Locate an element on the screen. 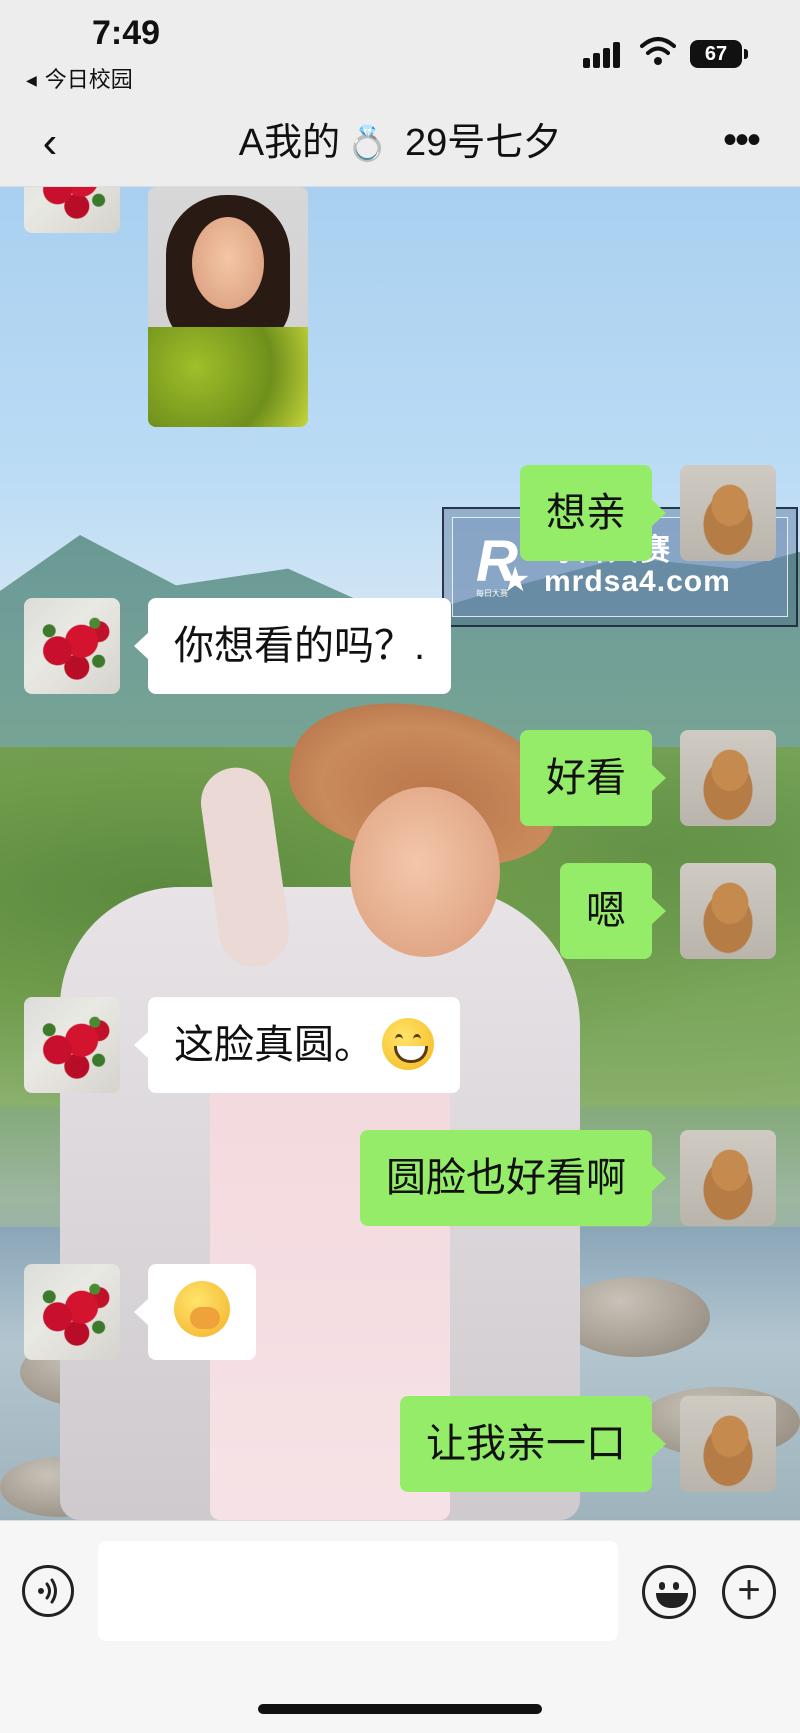 Image resolution: width=800 pixels, height=1733 pixels. face-with-hand-over-mouth-icon is located at coordinates (202, 1309).